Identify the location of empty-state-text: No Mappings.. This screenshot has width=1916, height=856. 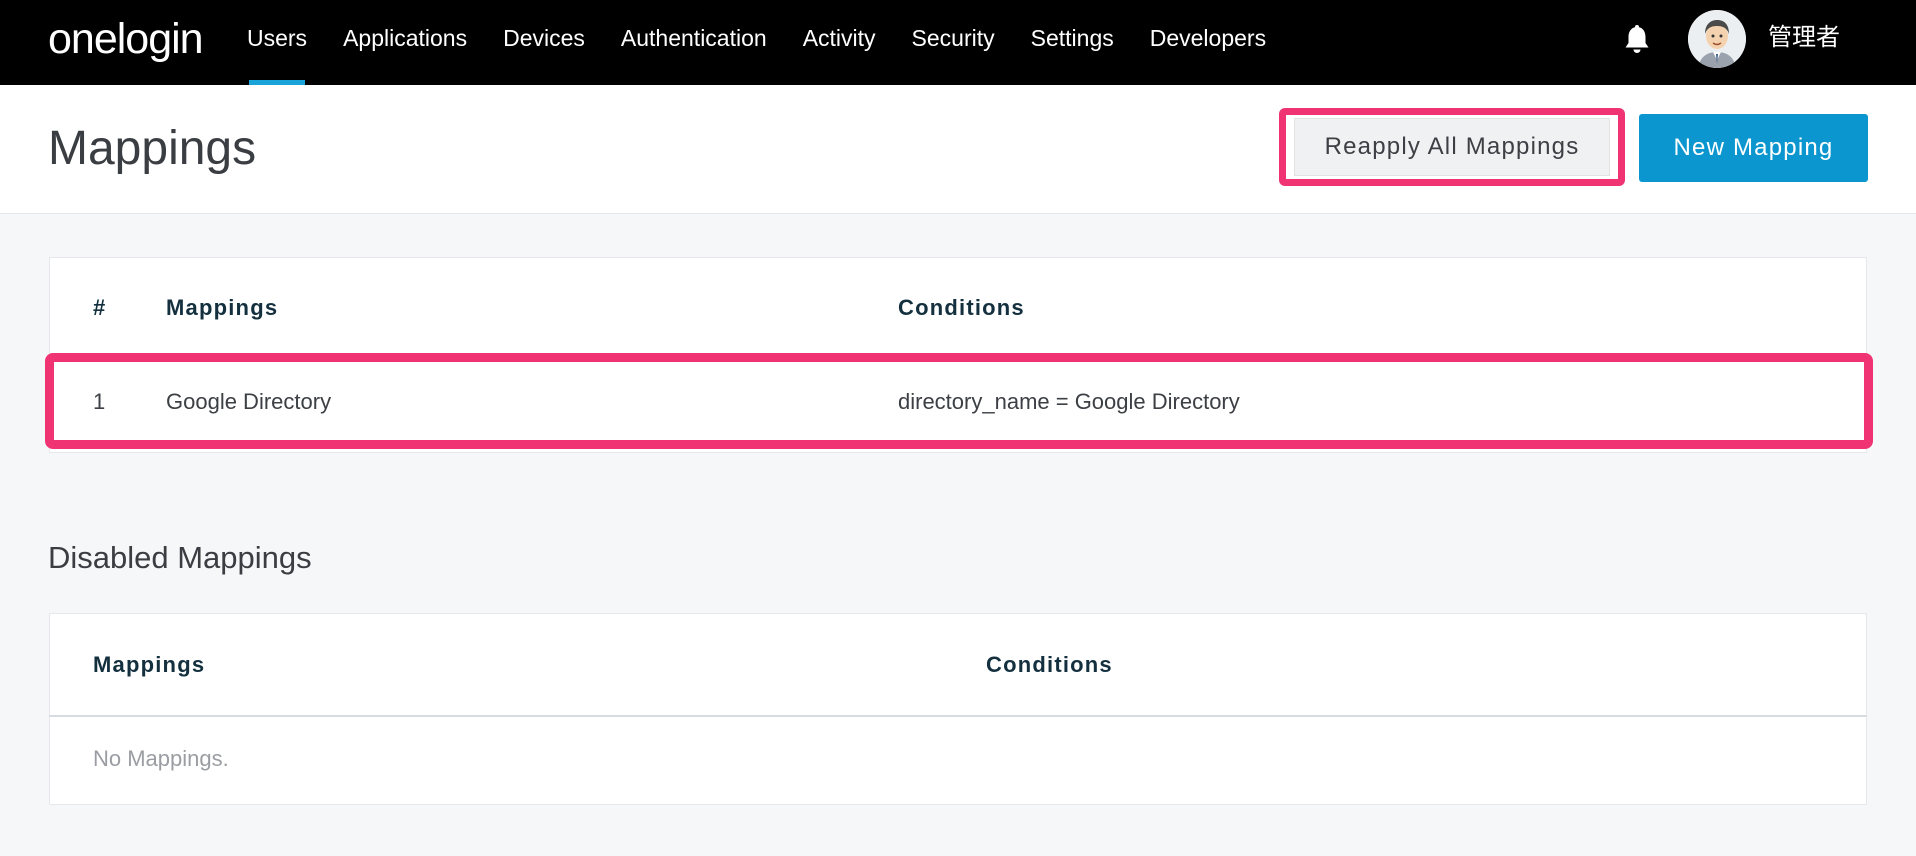
(161, 758).